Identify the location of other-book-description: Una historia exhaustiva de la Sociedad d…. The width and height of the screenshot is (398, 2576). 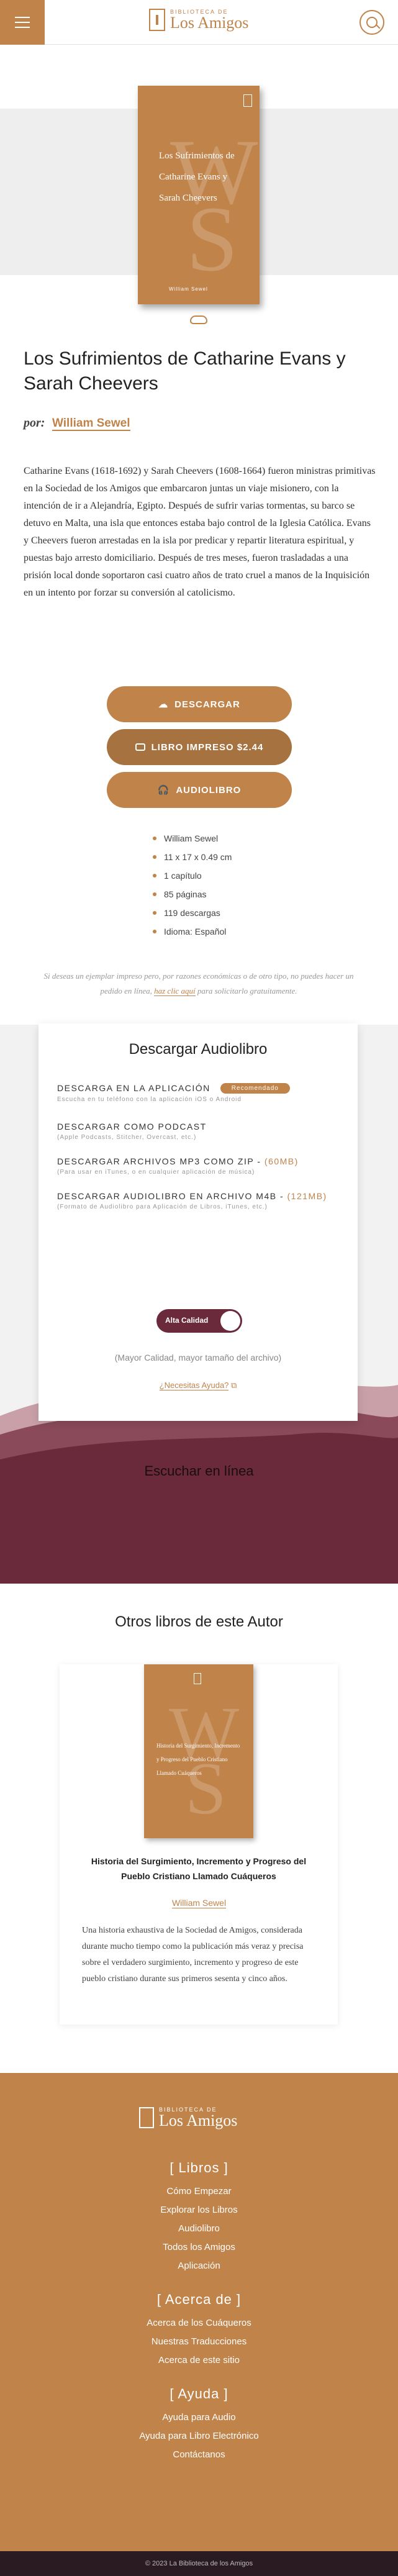
(193, 1955).